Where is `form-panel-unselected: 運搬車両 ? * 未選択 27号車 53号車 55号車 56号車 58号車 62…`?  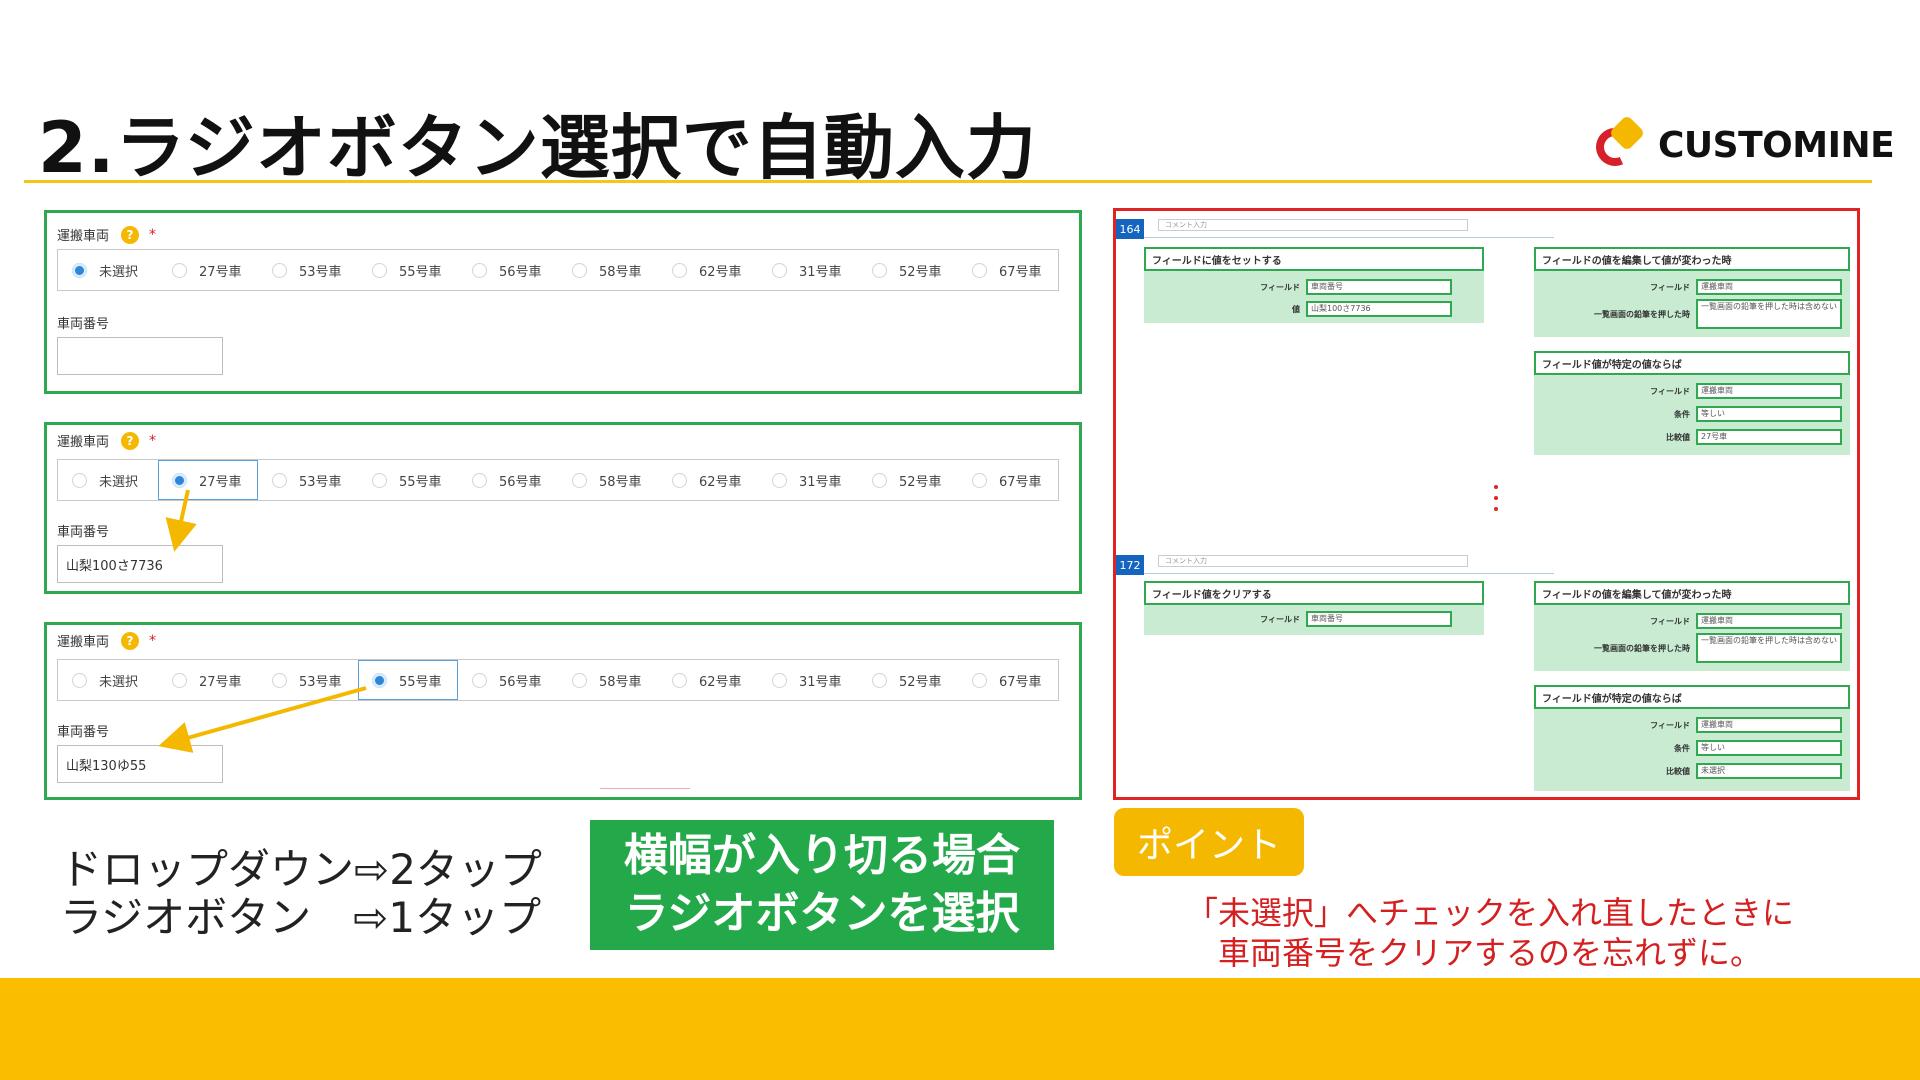
form-panel-unselected: 運搬車両 ? * 未選択 27号車 53号車 55号車 56号車 58号車 62… is located at coordinates (563, 302).